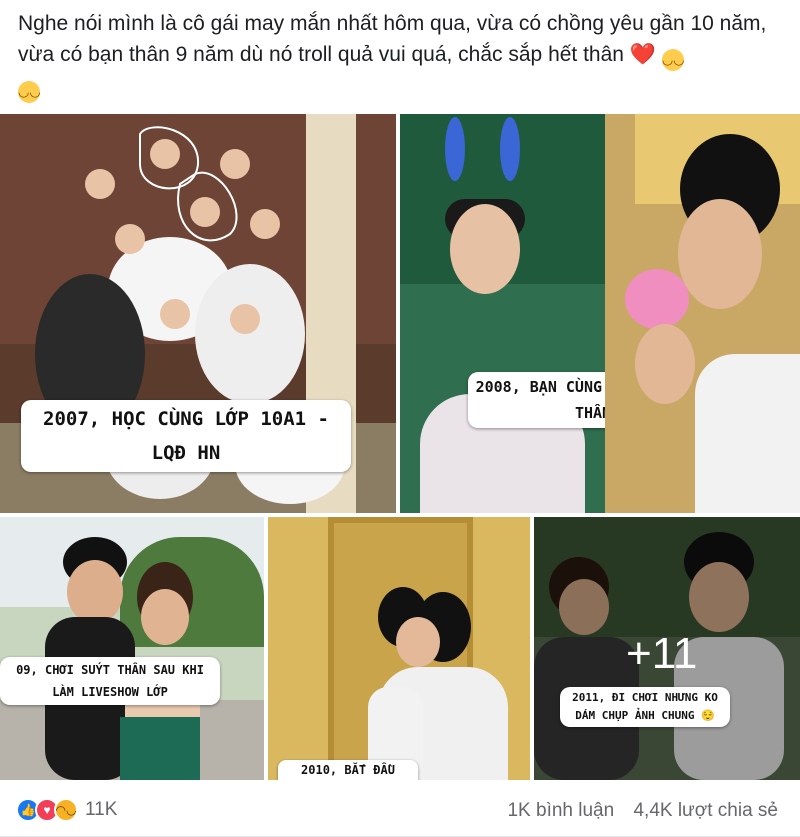 This screenshot has width=800, height=837. I want to click on photo-2: 2008, BẠN CÙNG LỚP BẮT ĐẦU THÂN, so click(502, 313).